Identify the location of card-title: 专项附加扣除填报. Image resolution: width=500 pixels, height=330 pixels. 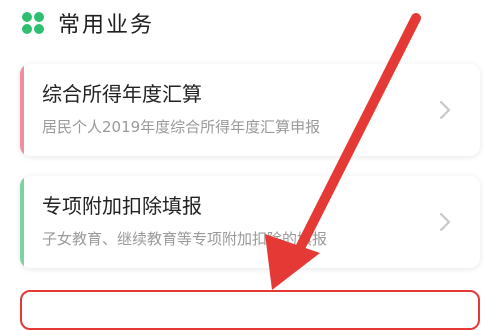
(122, 206).